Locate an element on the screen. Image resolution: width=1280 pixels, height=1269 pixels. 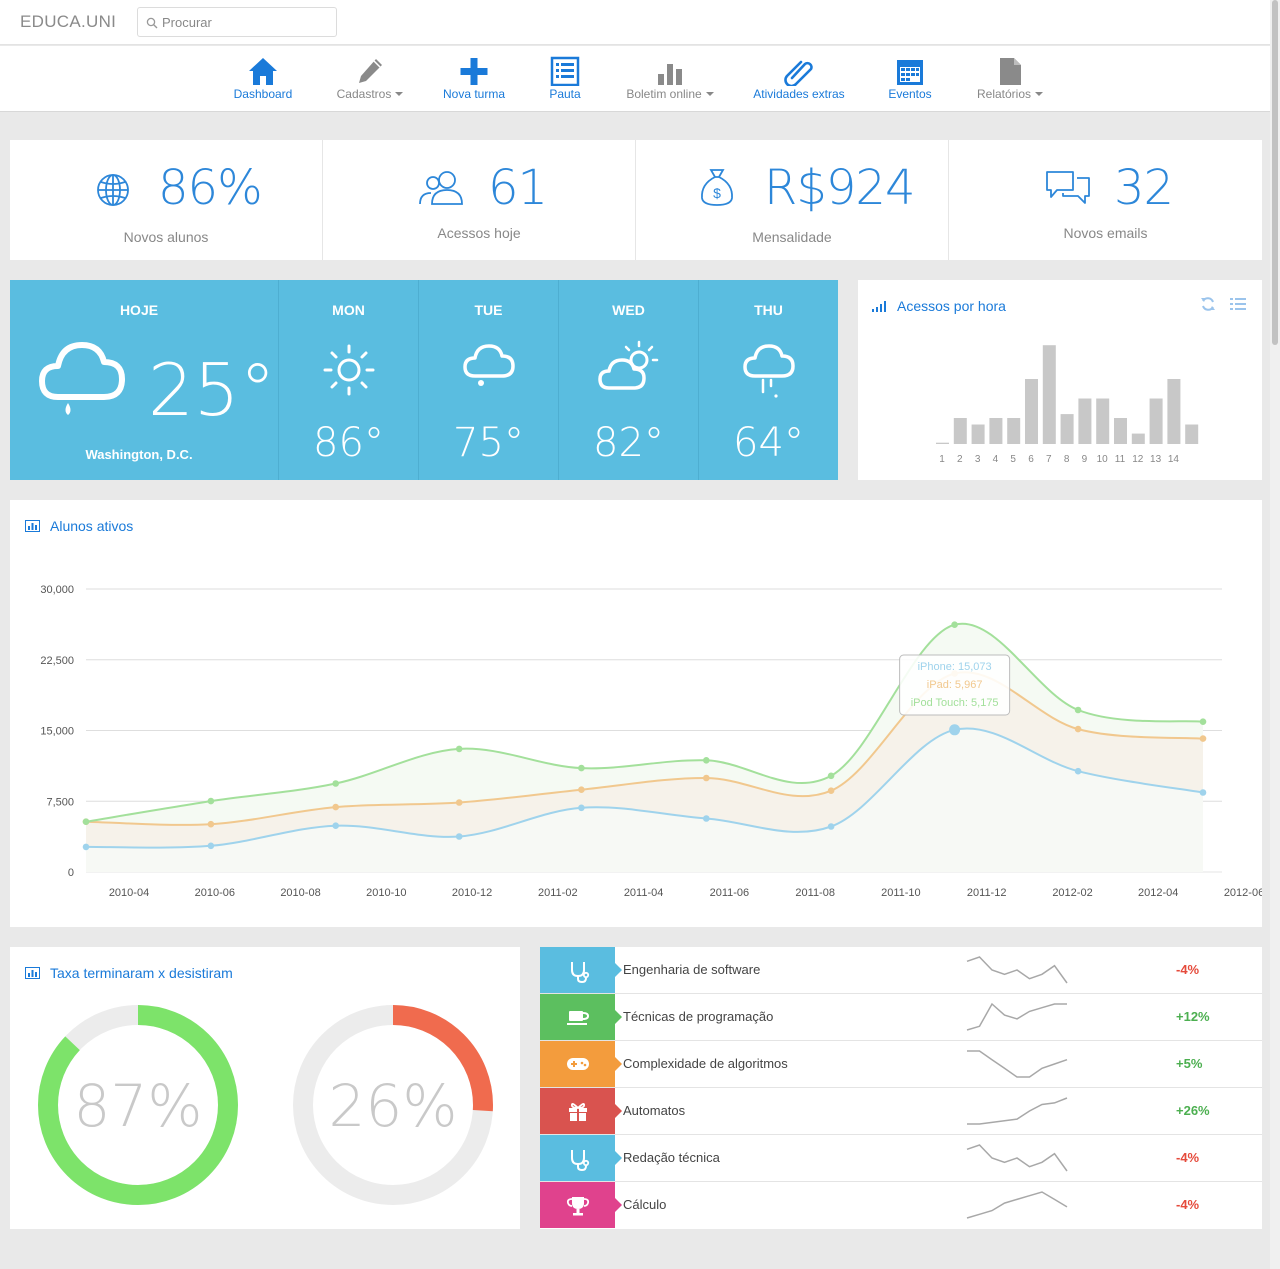
weather-day-label: MON is located at coordinates (348, 310).